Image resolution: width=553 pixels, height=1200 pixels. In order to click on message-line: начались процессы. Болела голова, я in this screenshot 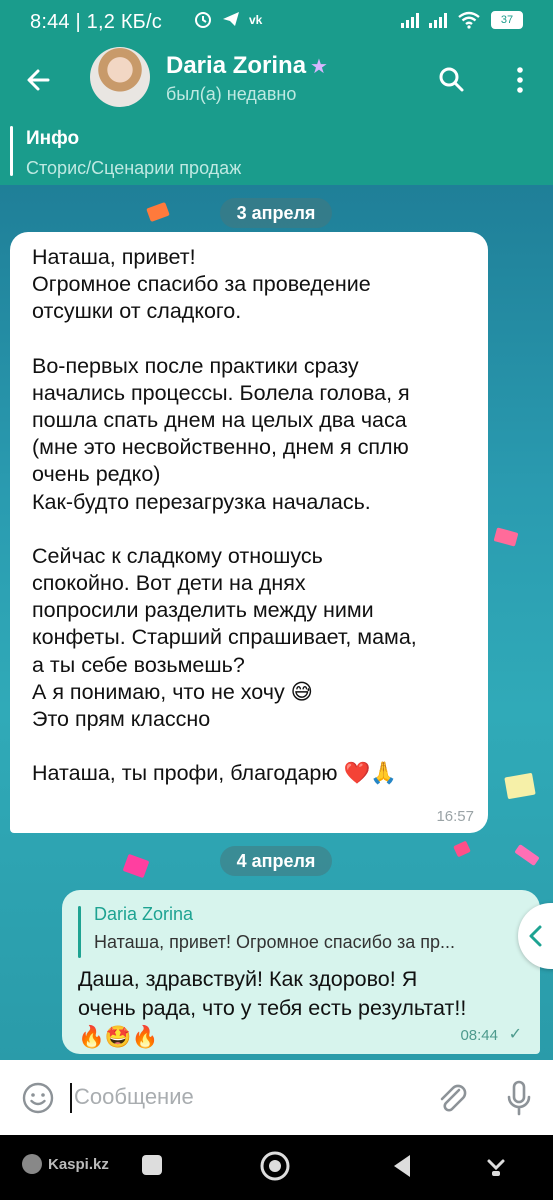, I will do `click(221, 392)`.